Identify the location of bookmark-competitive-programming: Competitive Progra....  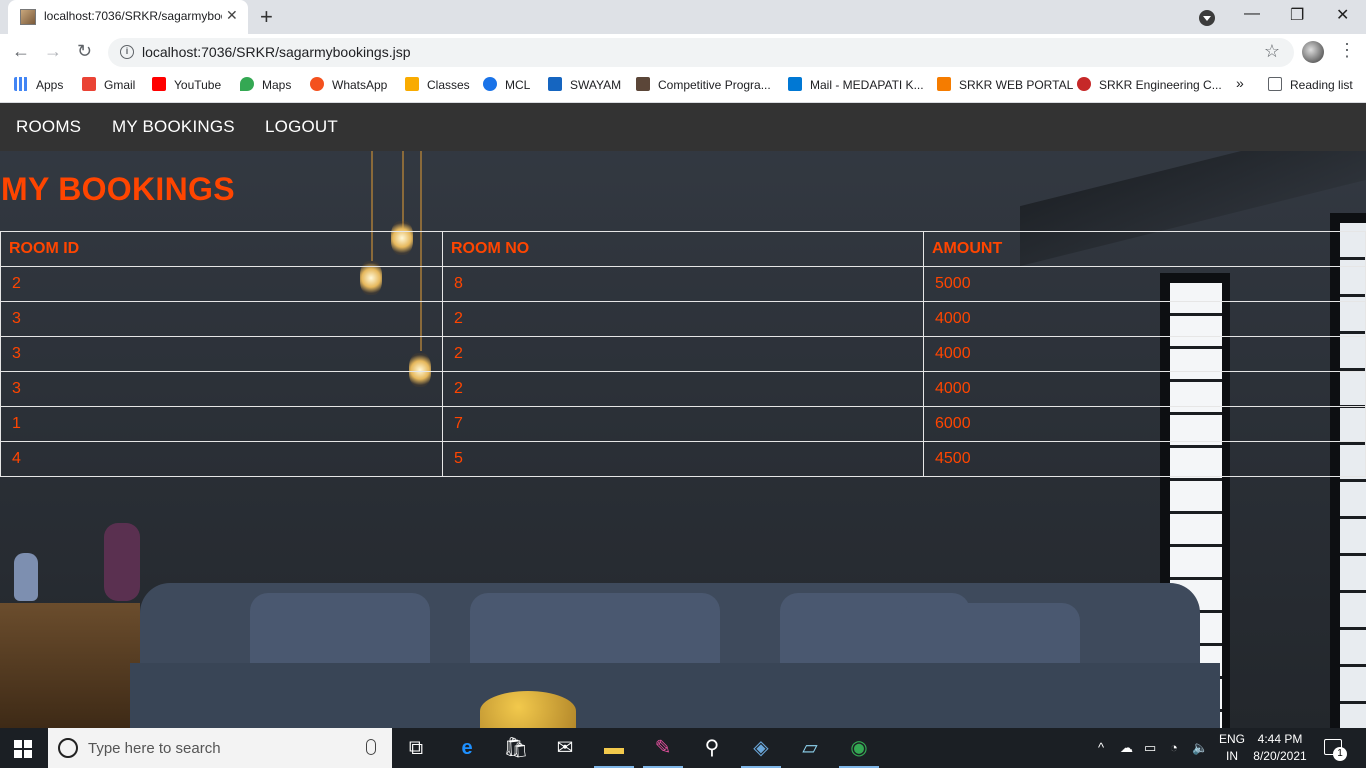
(703, 86).